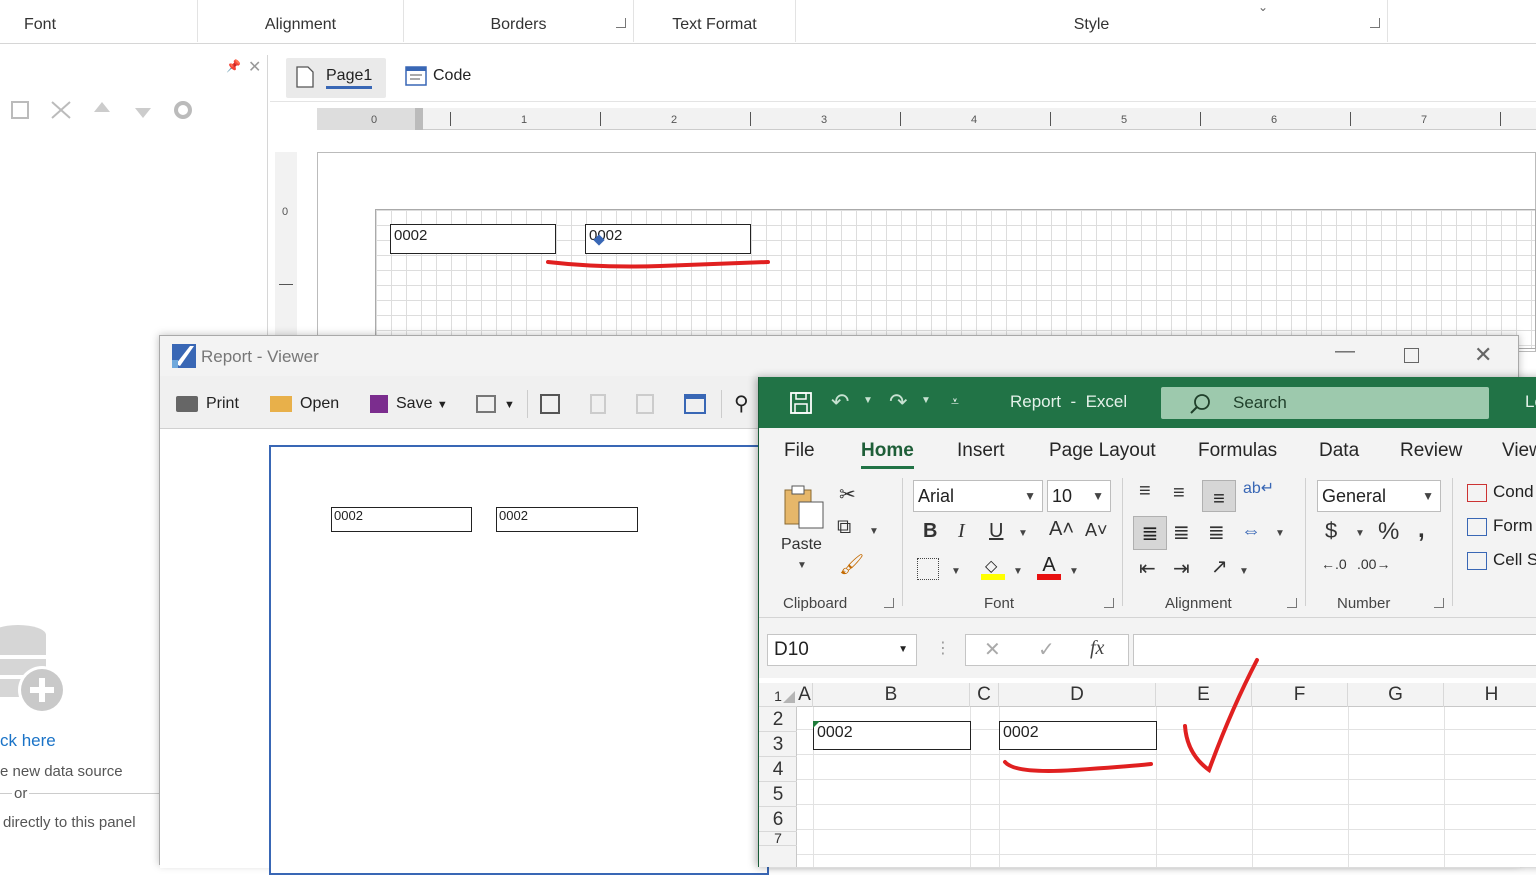  Describe the element at coordinates (301, 21) in the screenshot. I see `ribbon-group-alignment: Alignment` at that location.